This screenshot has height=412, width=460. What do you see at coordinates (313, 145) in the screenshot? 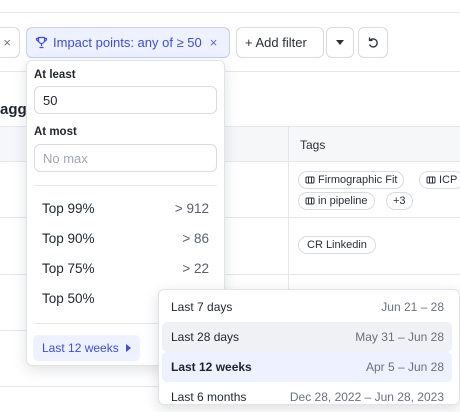
I see `tags-column-header: Tags` at bounding box center [313, 145].